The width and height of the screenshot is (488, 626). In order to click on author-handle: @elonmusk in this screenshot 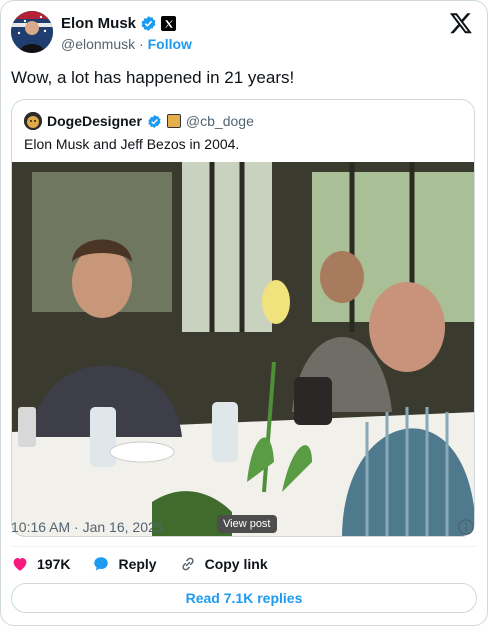, I will do `click(98, 44)`.